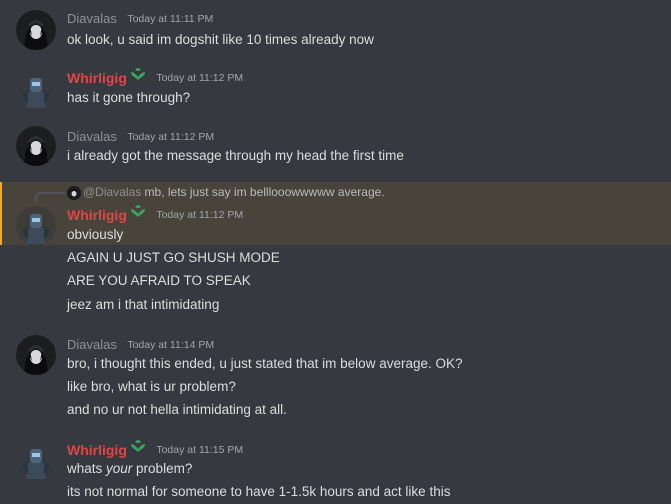 This screenshot has width=671, height=504. What do you see at coordinates (119, 468) in the screenshot?
I see `message-text-emphasis: your` at bounding box center [119, 468].